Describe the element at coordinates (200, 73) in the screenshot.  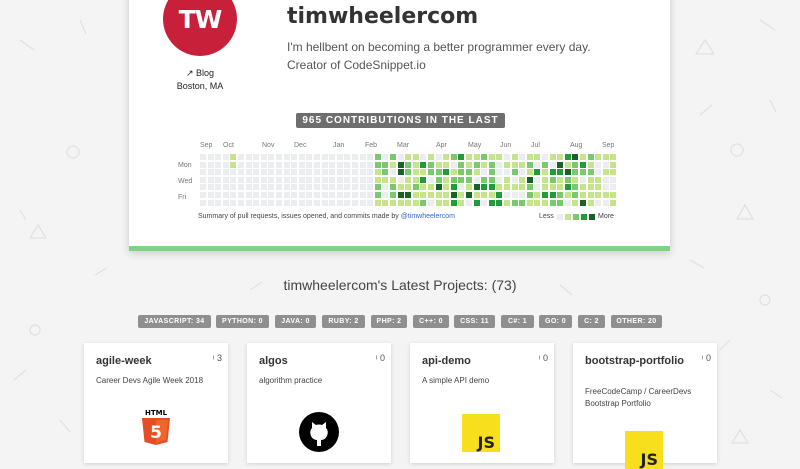
I see `blog-link: ↗ Blog` at that location.